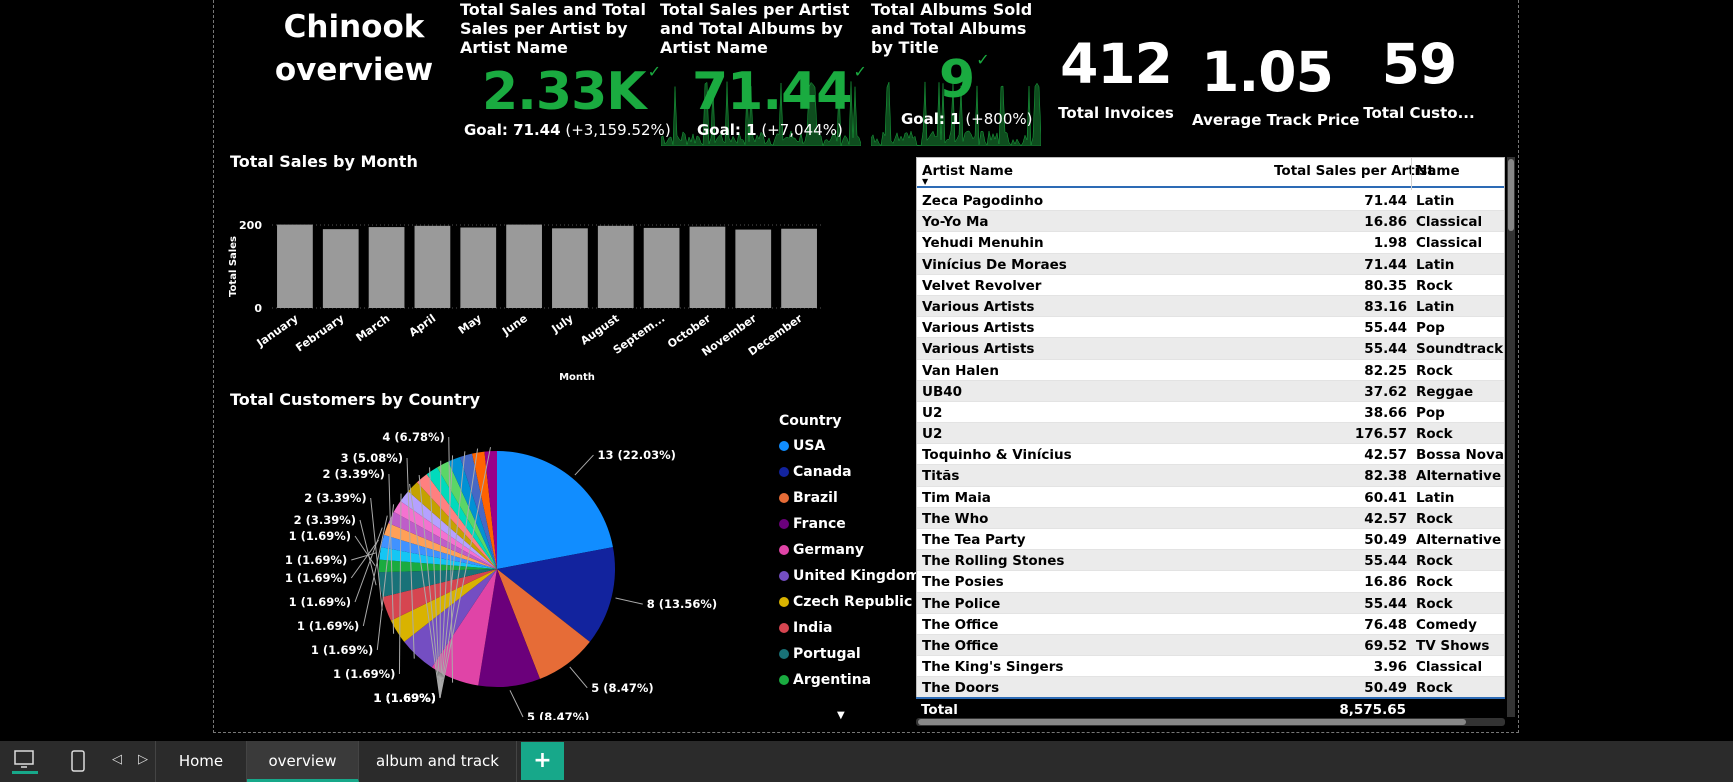  What do you see at coordinates (849, 550) in the screenshot?
I see `legend-item: Germany` at bounding box center [849, 550].